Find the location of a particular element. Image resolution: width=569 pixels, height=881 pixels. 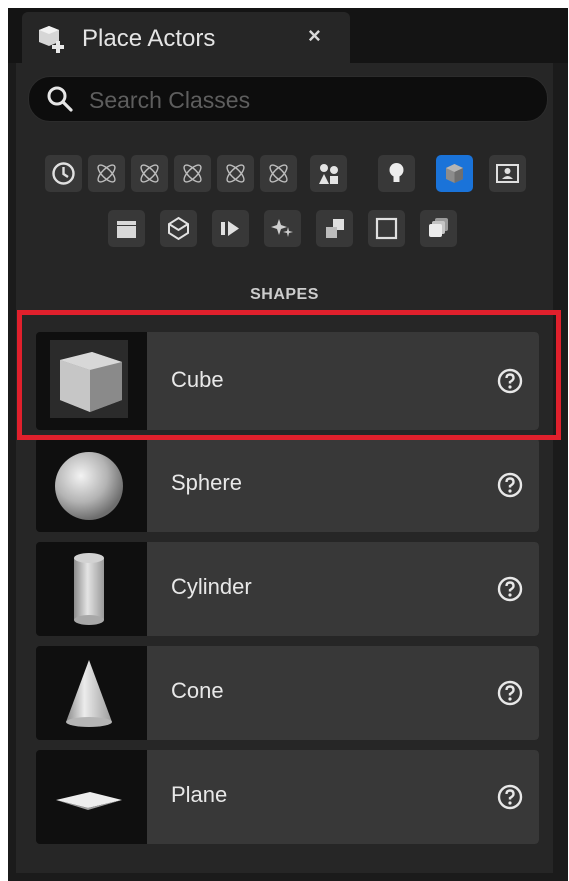

close-icon: × is located at coordinates (314, 36).